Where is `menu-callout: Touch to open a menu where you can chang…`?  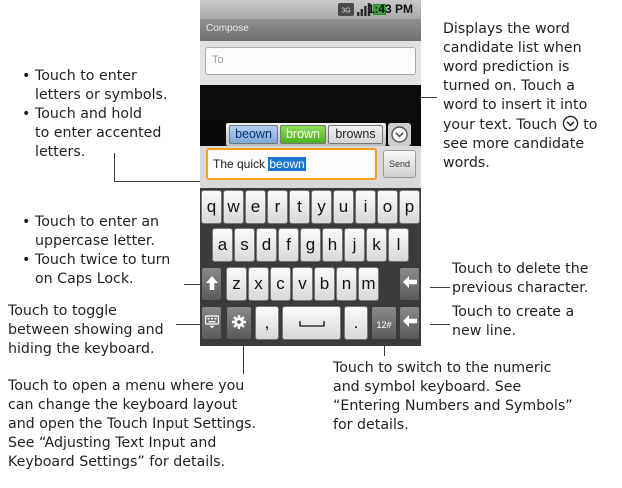
menu-callout: Touch to open a menu where you can chang… is located at coordinates (132, 424).